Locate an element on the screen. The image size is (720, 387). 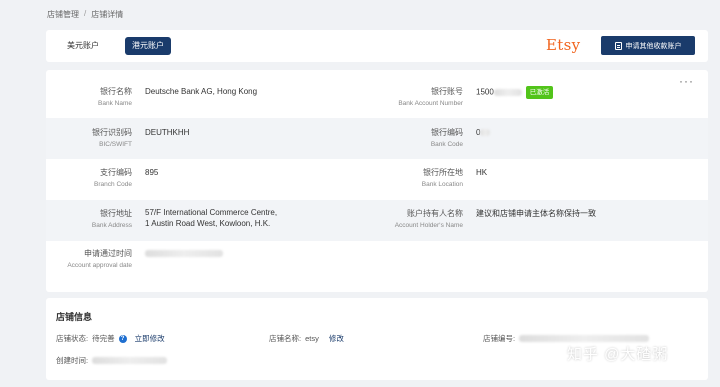
shop-created-time: 创建时间: is located at coordinates (112, 360).